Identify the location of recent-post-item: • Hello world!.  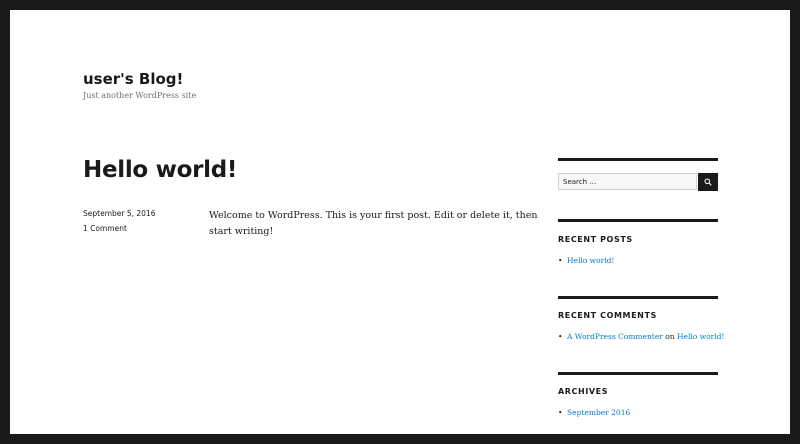
(586, 260).